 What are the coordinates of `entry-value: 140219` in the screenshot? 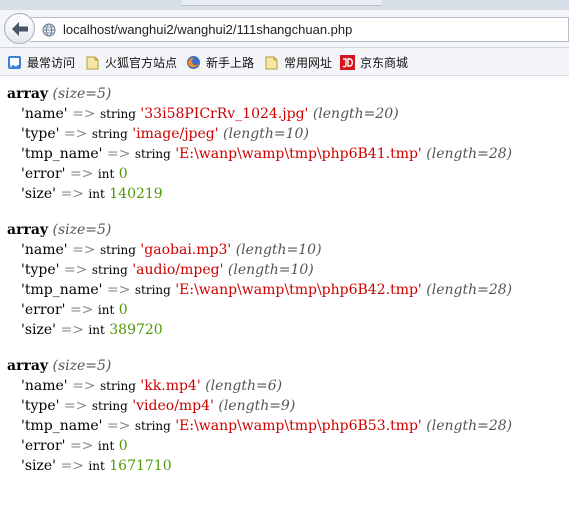 It's located at (136, 194).